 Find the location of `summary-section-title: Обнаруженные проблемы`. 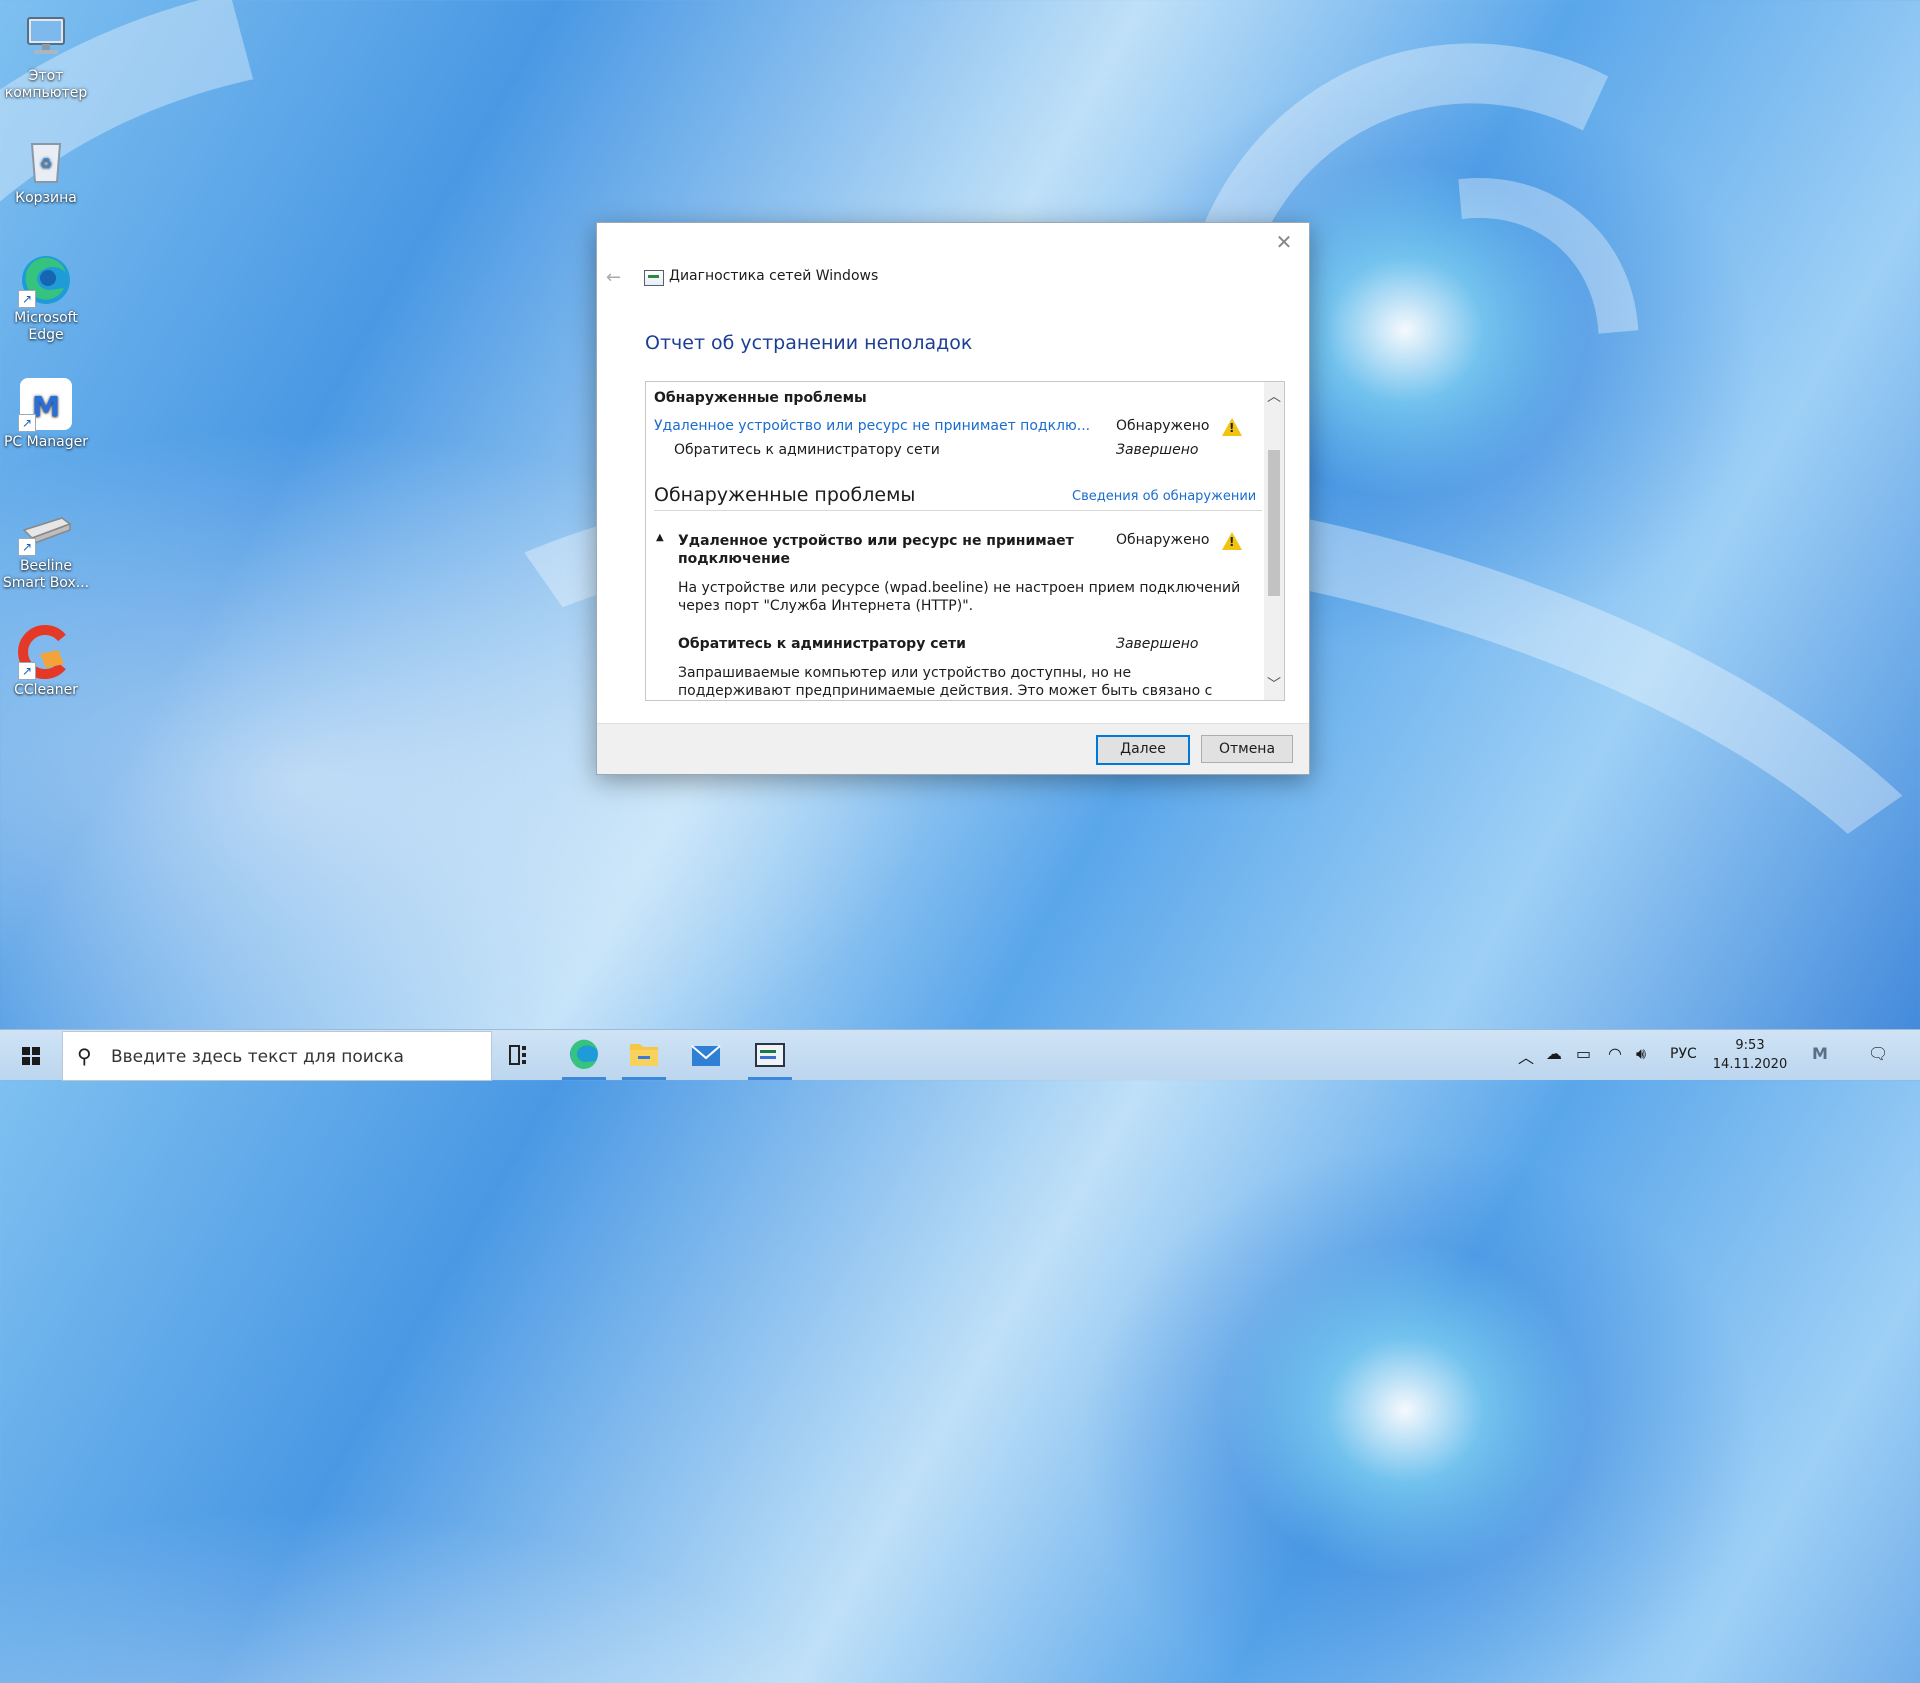

summary-section-title: Обнаруженные проблемы is located at coordinates (760, 398).